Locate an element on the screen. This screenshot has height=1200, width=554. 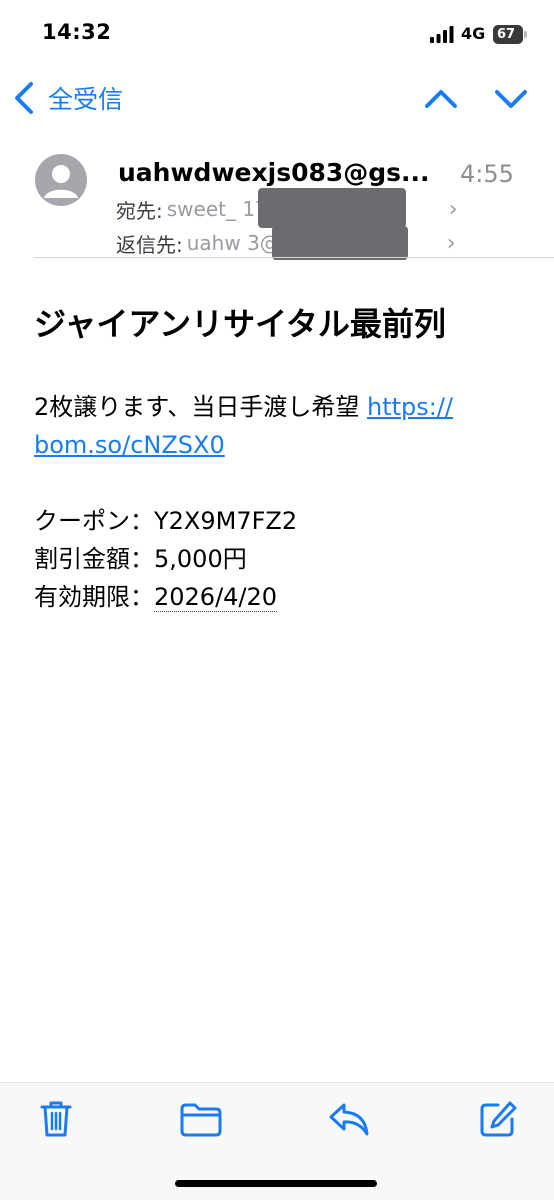
discount-line: 割引金額：5,000円 is located at coordinates (284, 559).